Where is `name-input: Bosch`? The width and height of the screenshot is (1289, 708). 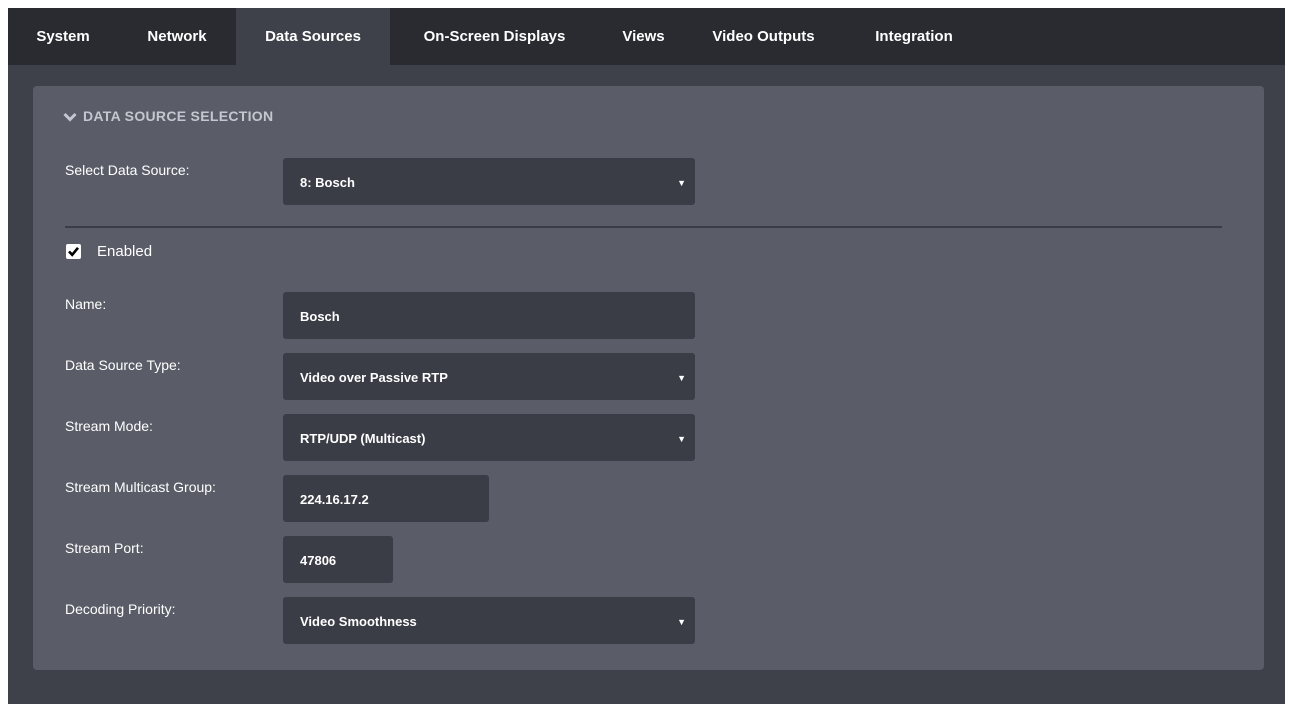
name-input: Bosch is located at coordinates (489, 315).